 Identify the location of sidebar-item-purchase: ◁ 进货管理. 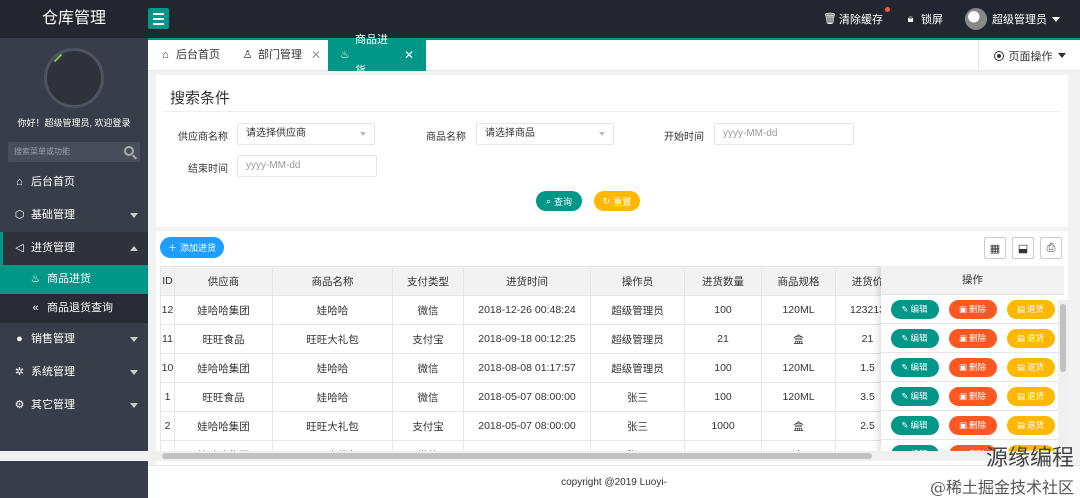
(74, 248).